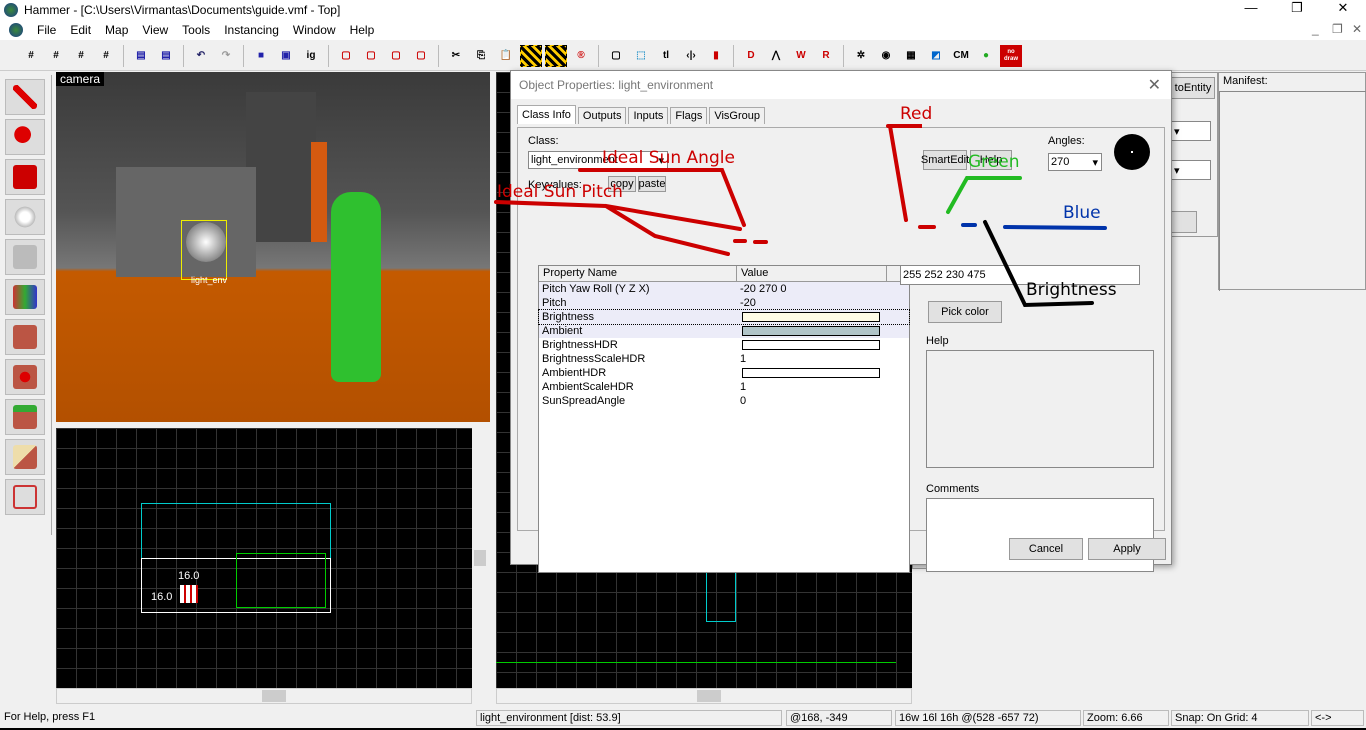 Image resolution: width=1366 pixels, height=730 pixels. Describe the element at coordinates (201, 56) in the screenshot. I see `undo-icon: ↶` at that location.